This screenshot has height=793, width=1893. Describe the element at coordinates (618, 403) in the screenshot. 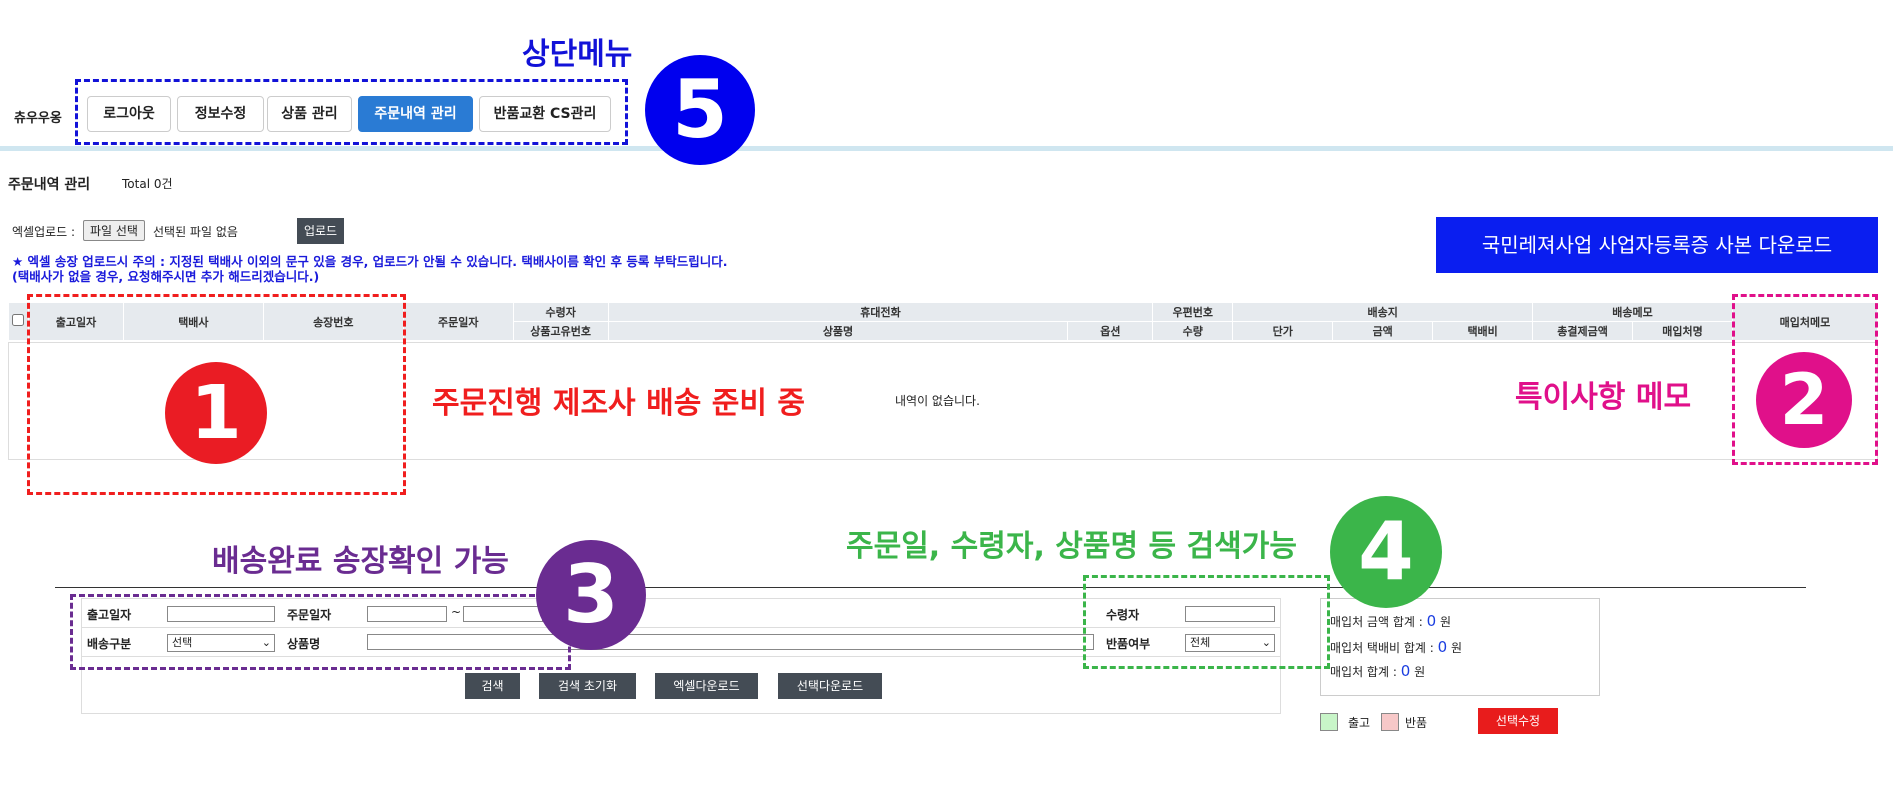

I see `annotation-text-1: 주문진행 제조사 배송 준비 중` at that location.